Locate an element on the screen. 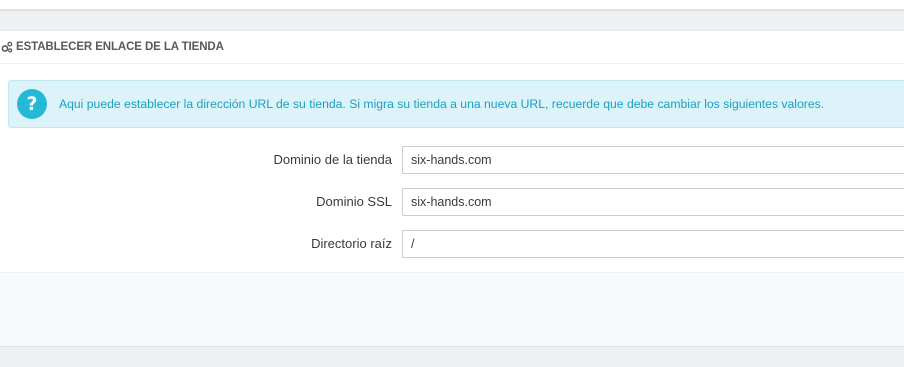  shop-domain-label: Dominio de la tienda is located at coordinates (332, 159).